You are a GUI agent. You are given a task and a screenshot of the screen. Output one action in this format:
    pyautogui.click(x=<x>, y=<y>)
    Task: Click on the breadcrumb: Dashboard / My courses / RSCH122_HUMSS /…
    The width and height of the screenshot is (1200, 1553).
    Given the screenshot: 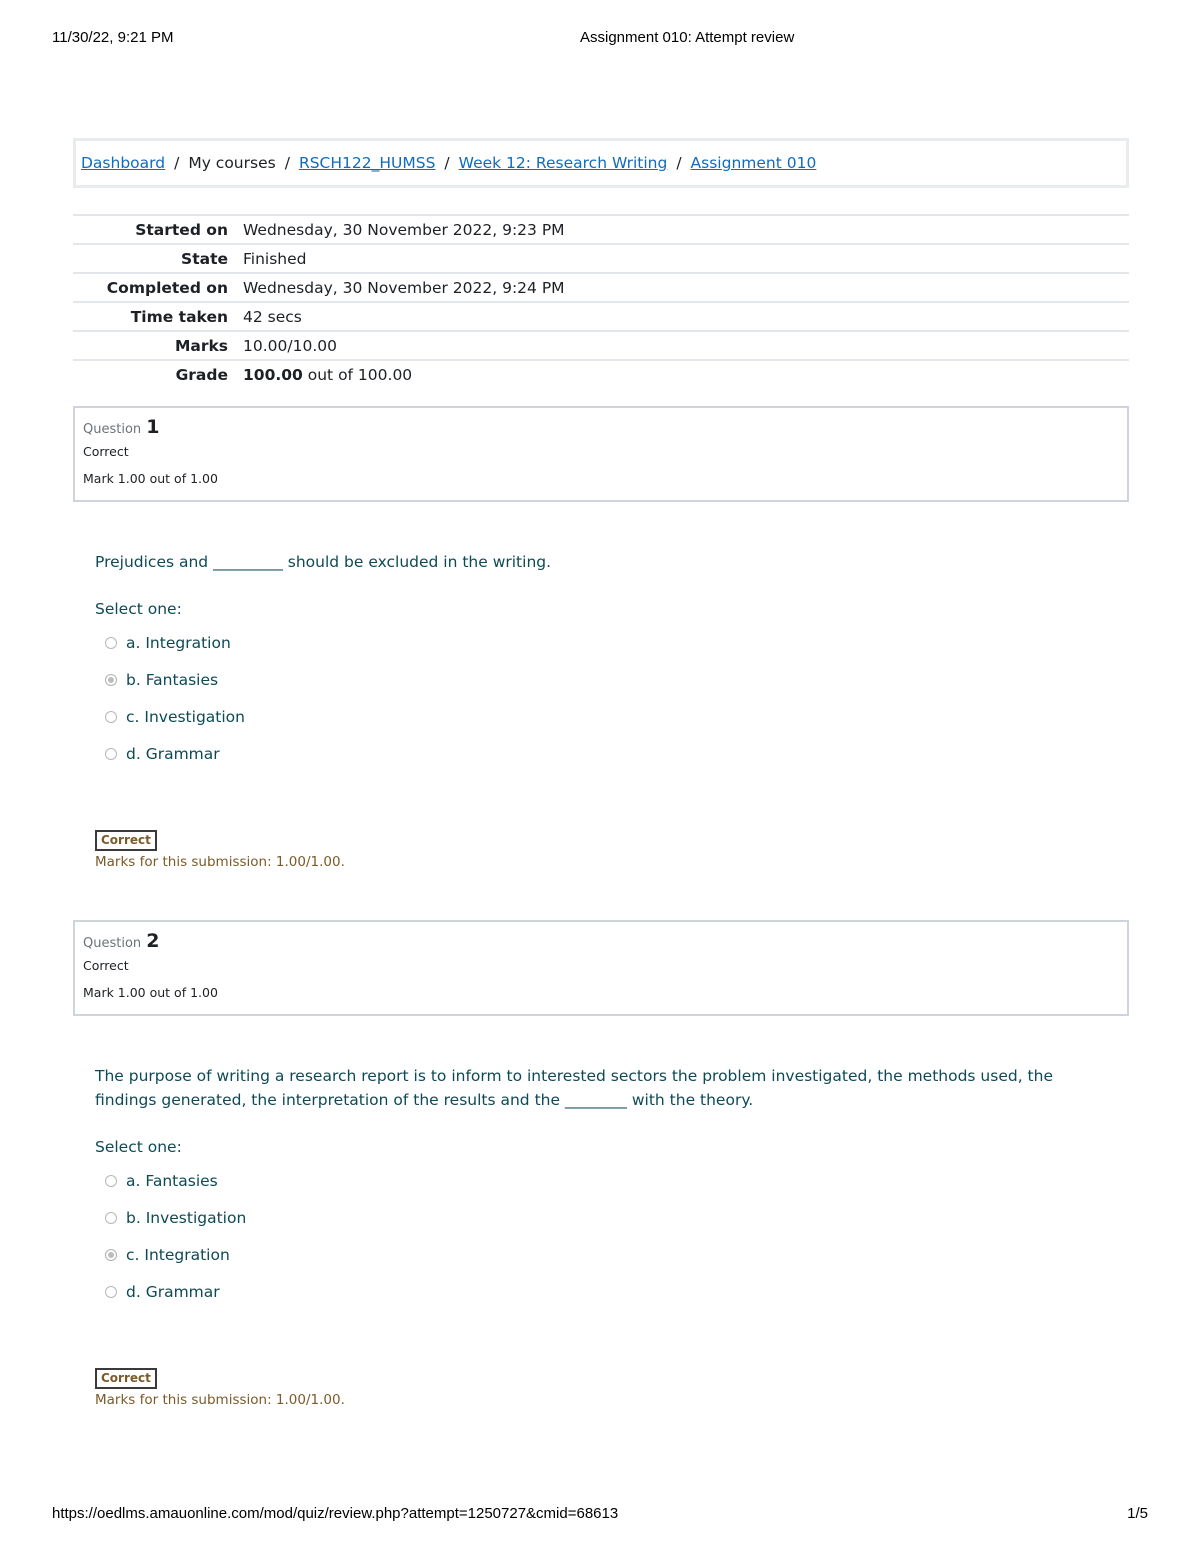 What is the action you would take?
    pyautogui.click(x=601, y=163)
    